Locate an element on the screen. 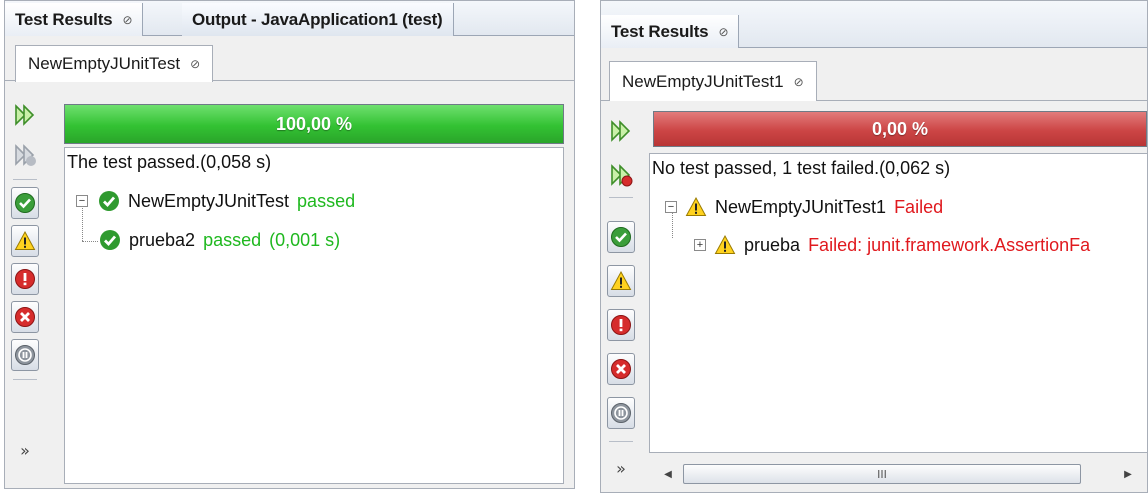  progress-label: 100,00 % is located at coordinates (314, 123).